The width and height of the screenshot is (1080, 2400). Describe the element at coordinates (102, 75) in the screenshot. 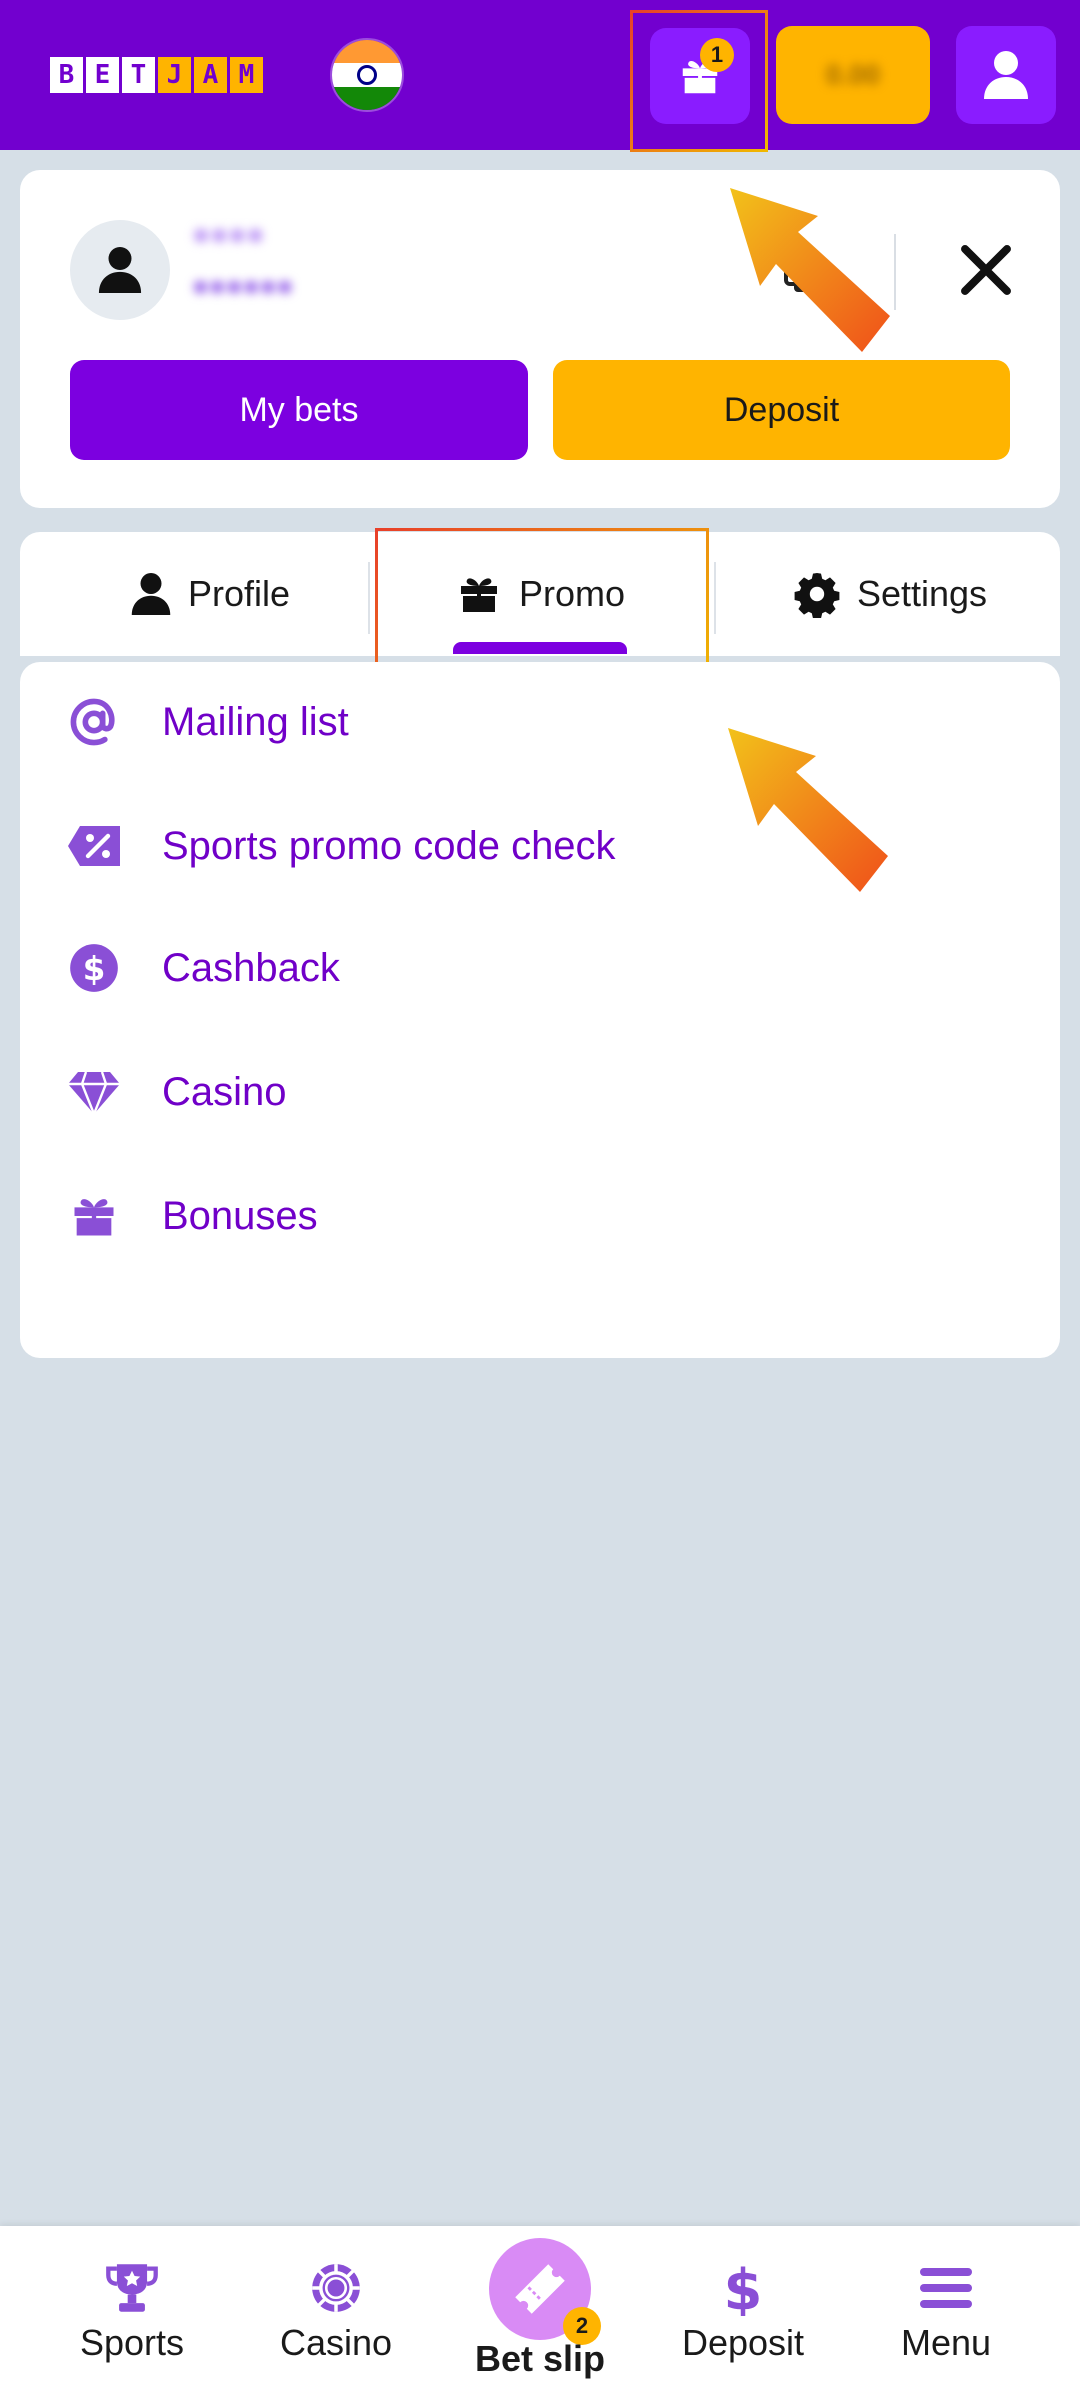

I see `logo-letter: E` at that location.